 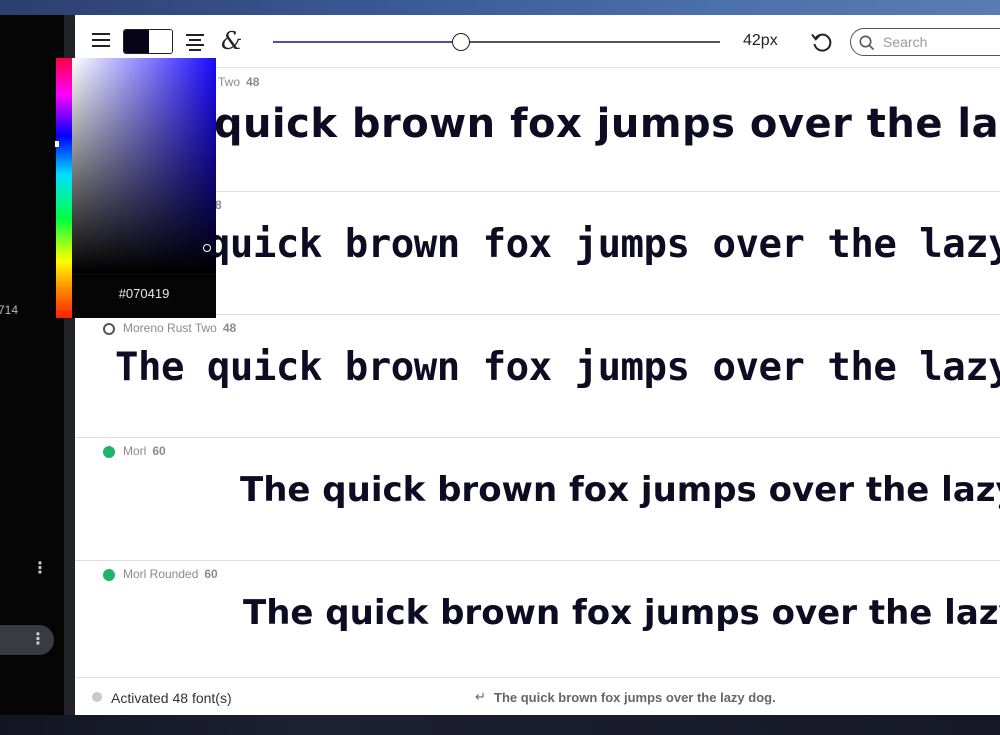 I want to click on font-row-meta: Two 48, so click(x=238, y=82).